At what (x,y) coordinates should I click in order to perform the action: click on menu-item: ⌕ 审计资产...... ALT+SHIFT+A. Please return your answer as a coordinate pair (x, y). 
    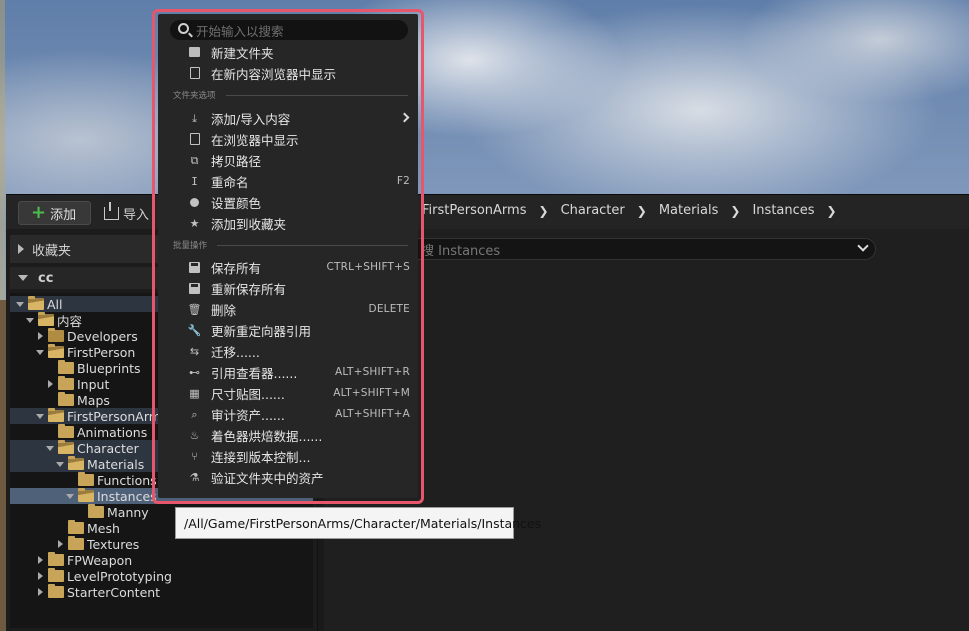
    Looking at the image, I should click on (288, 414).